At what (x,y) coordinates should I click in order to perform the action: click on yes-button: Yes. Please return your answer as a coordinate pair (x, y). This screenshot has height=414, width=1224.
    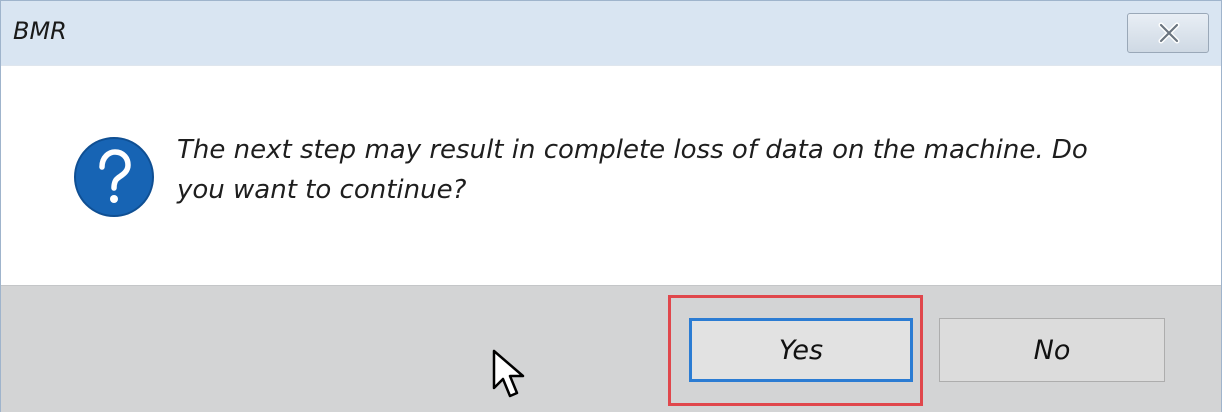
    Looking at the image, I should click on (801, 350).